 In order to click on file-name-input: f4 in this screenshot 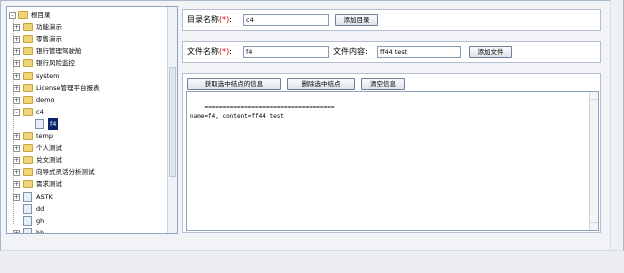, I will do `click(286, 52)`.